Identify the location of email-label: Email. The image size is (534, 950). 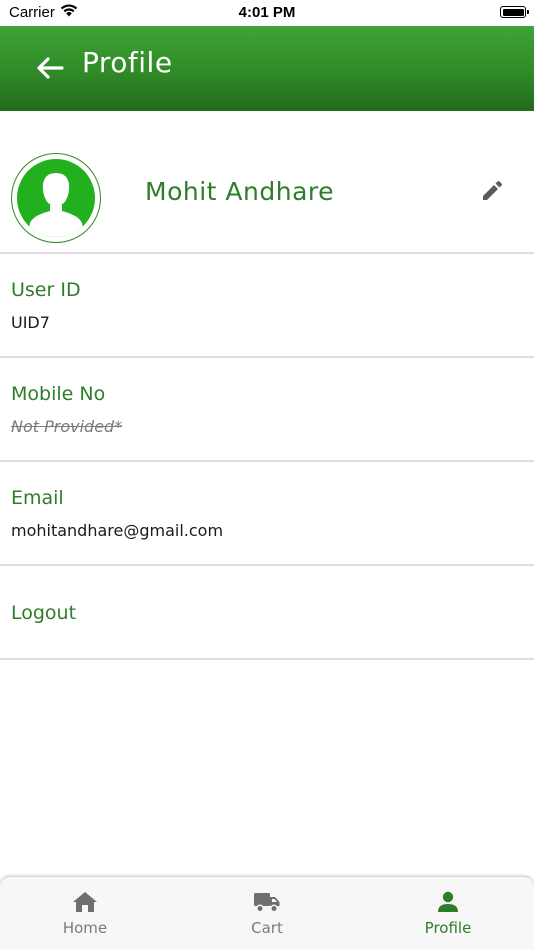
(37, 498).